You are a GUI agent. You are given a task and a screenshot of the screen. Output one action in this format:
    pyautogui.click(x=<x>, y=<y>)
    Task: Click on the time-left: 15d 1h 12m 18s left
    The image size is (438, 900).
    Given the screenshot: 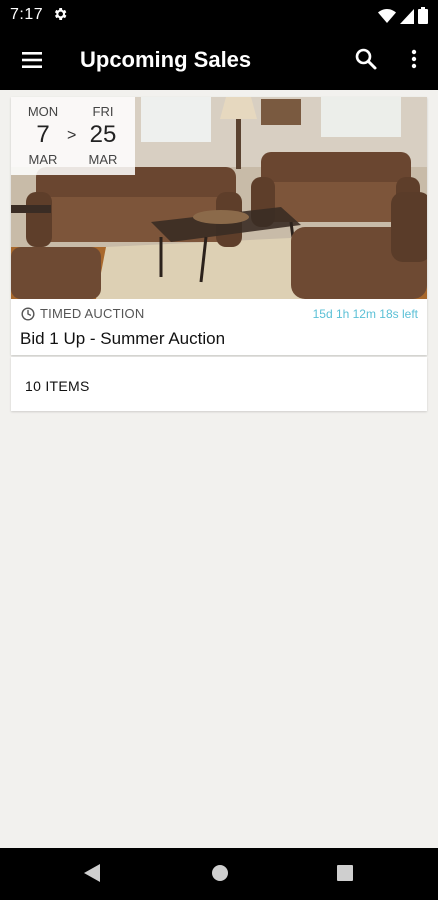 What is the action you would take?
    pyautogui.click(x=365, y=314)
    